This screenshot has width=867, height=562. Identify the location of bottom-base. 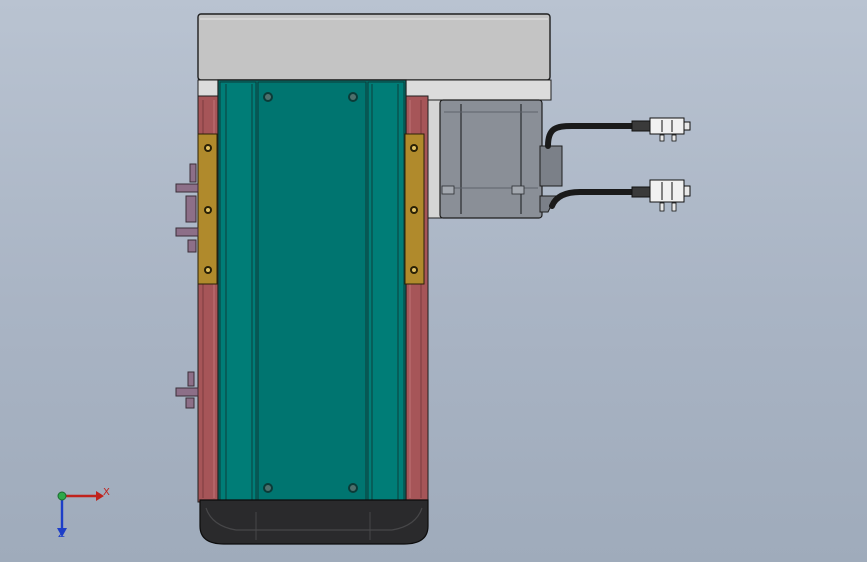
(314, 522).